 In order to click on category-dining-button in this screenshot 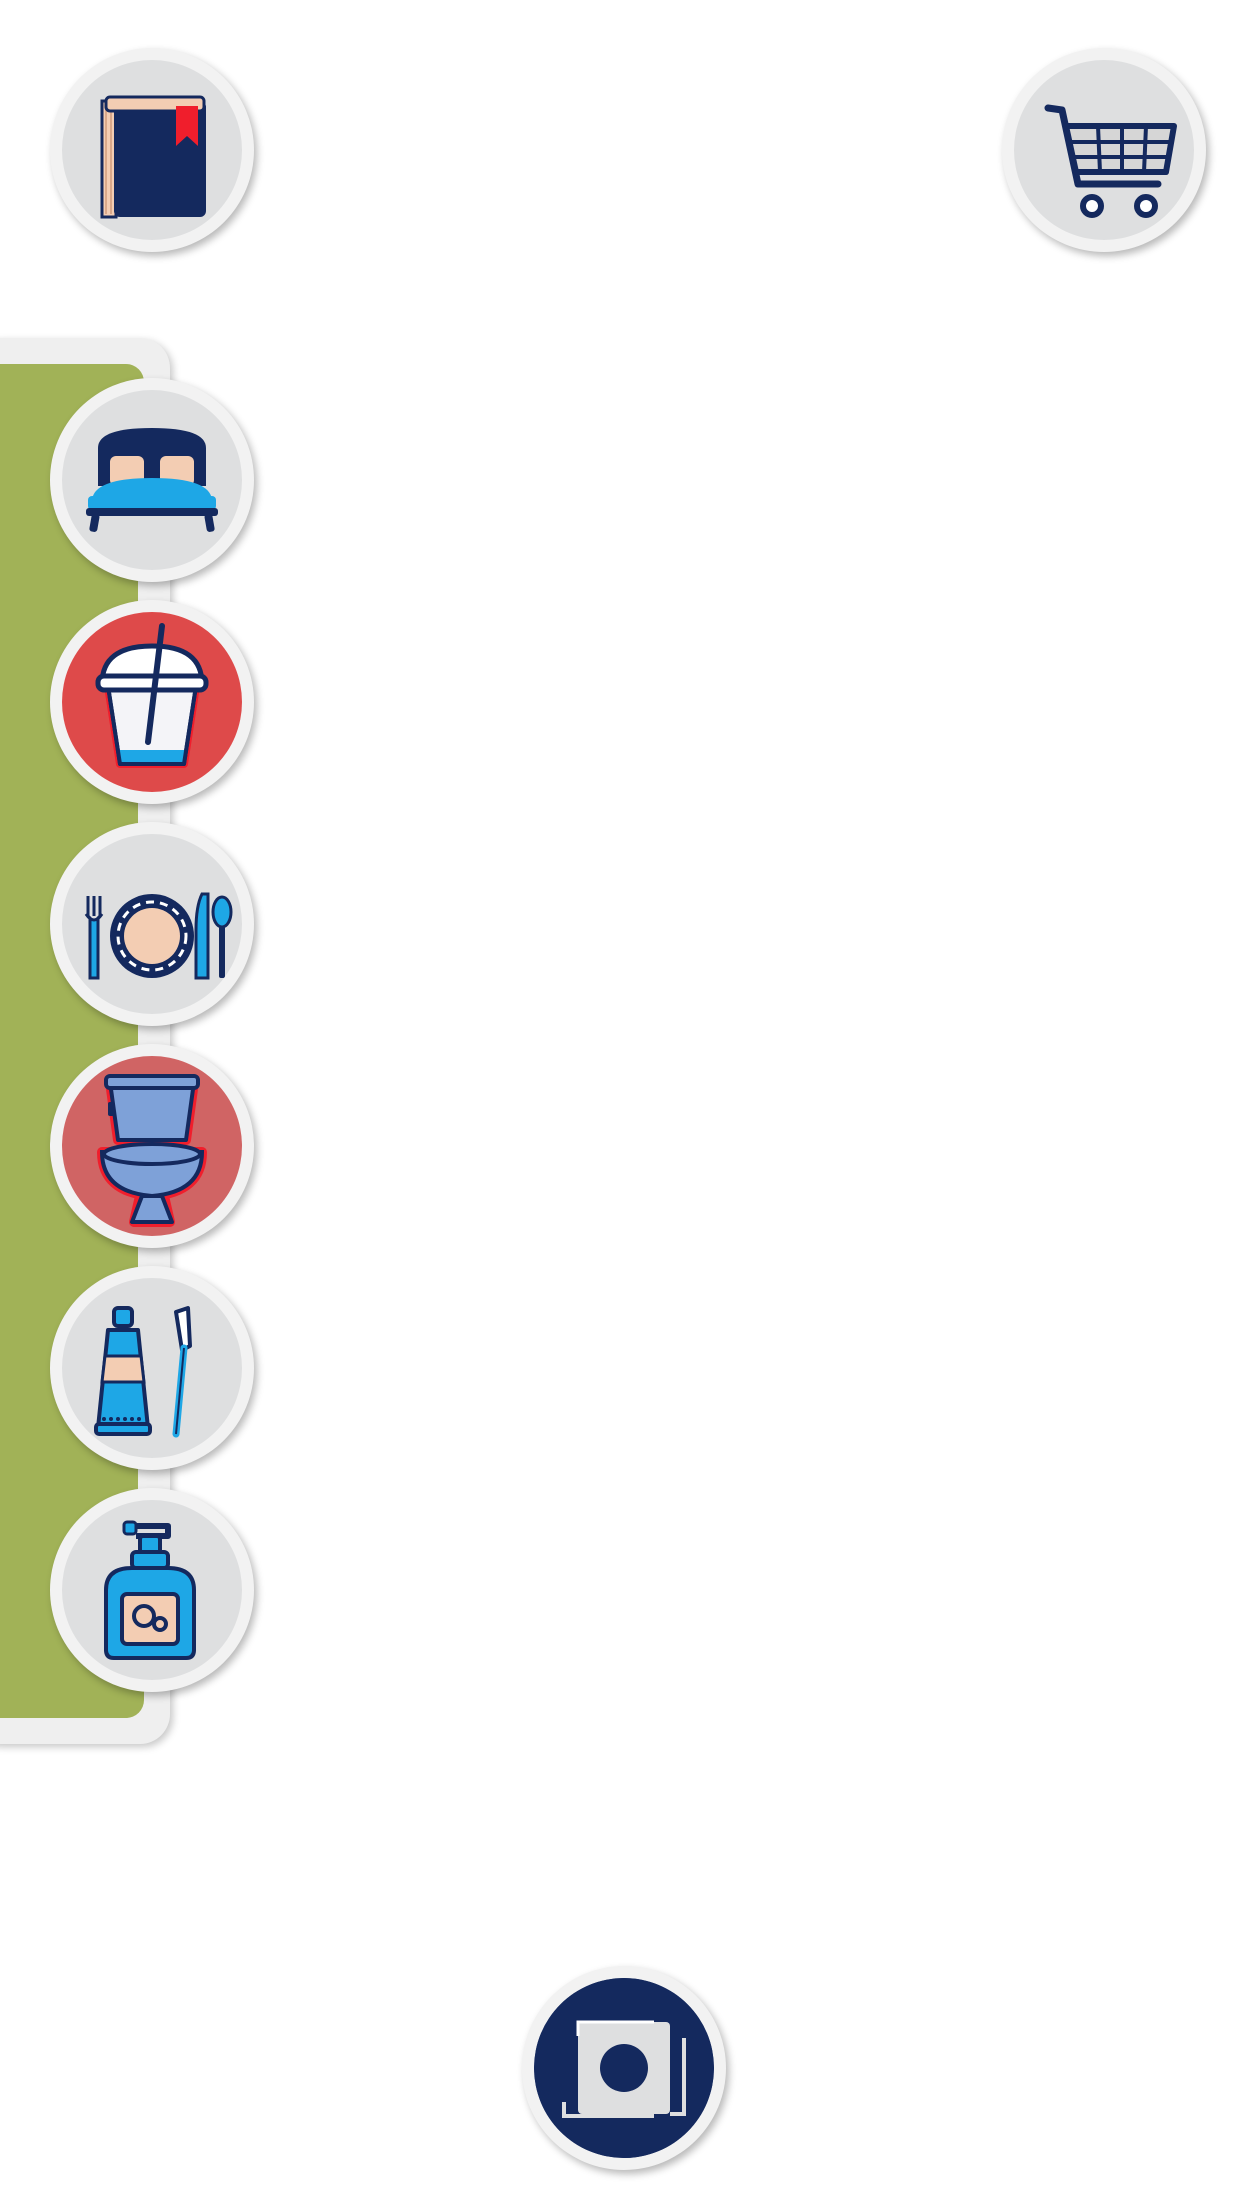, I will do `click(152, 924)`.